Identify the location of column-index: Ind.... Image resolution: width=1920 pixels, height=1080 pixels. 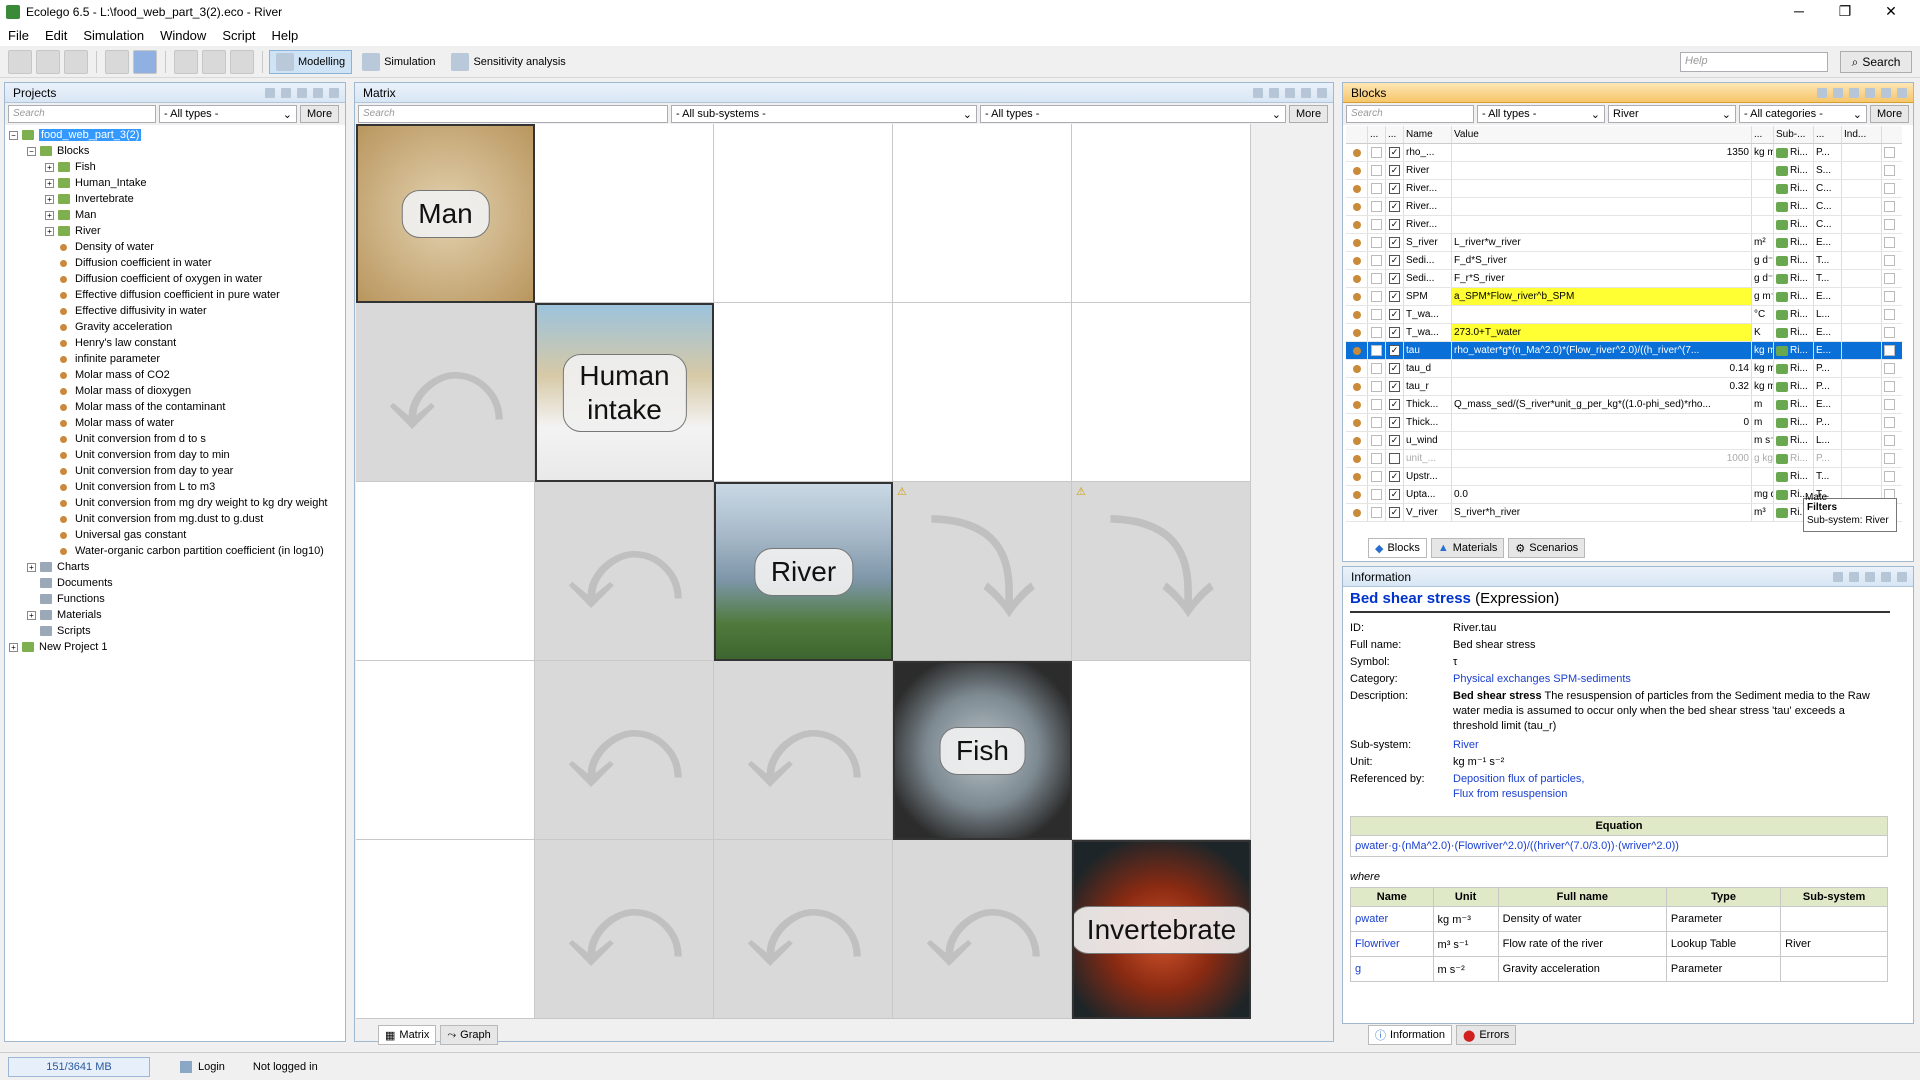
(1862, 134).